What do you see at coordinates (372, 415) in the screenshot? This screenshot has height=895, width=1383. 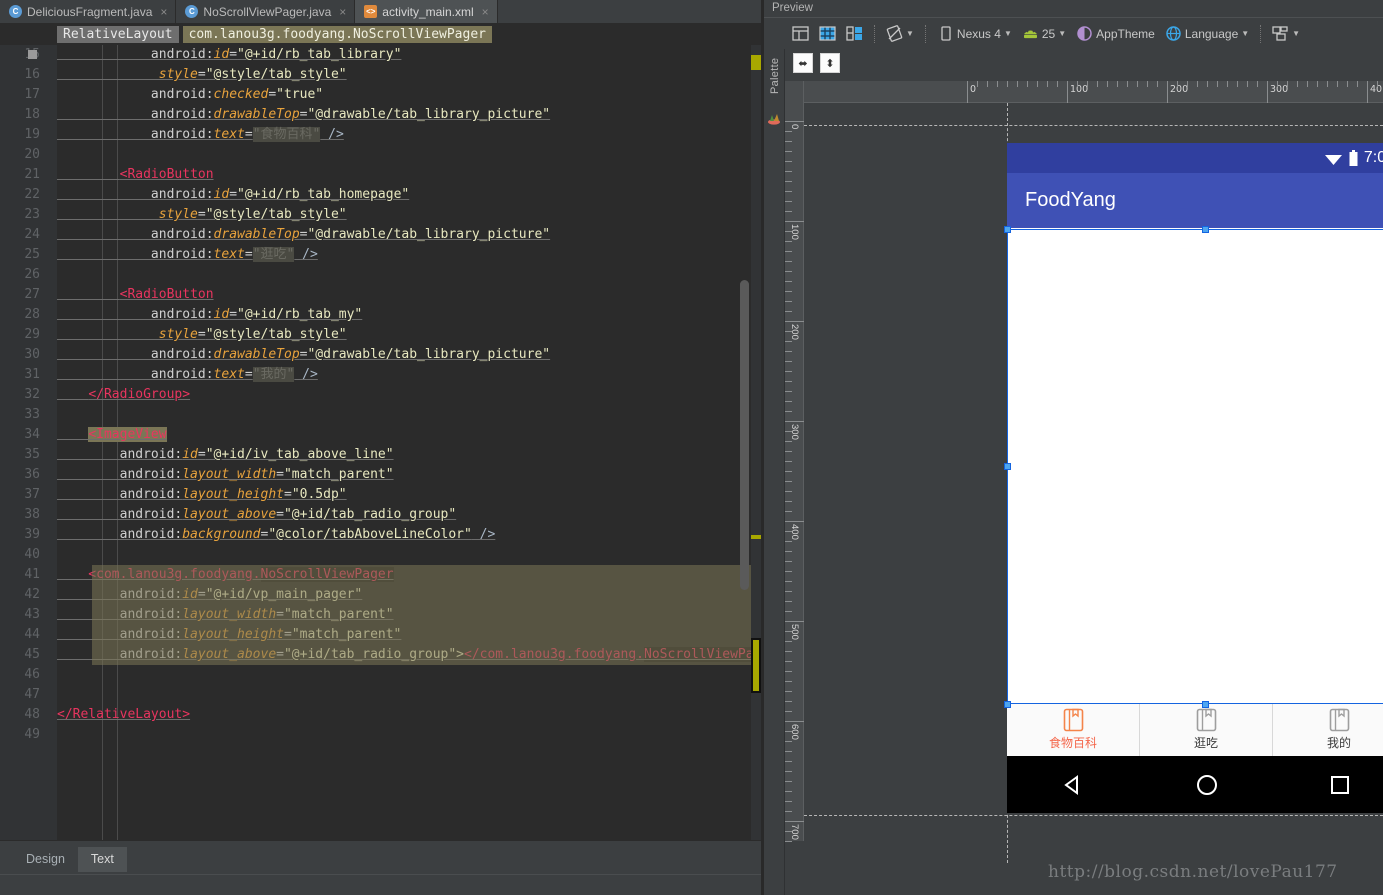 I see `code-line-33: 33` at bounding box center [372, 415].